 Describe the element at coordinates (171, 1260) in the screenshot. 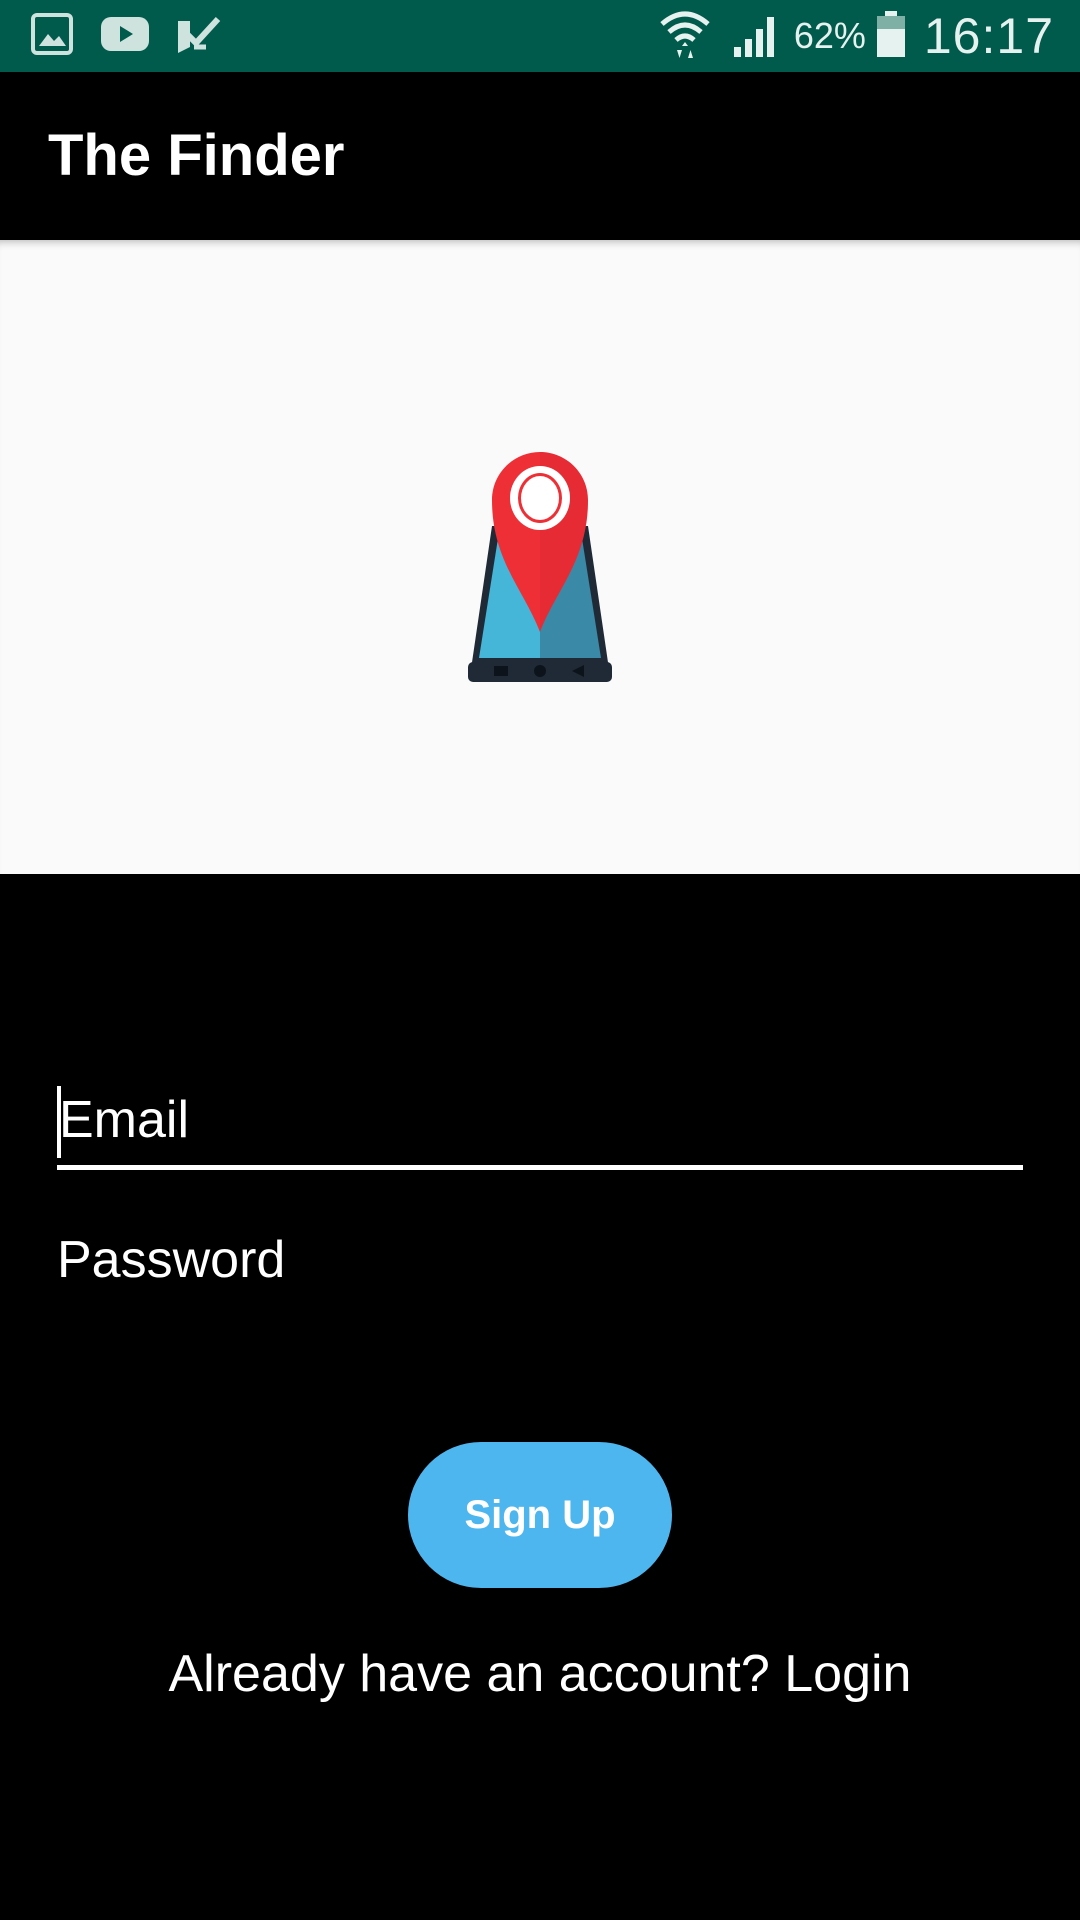

I see `password-placeholder: Password` at that location.